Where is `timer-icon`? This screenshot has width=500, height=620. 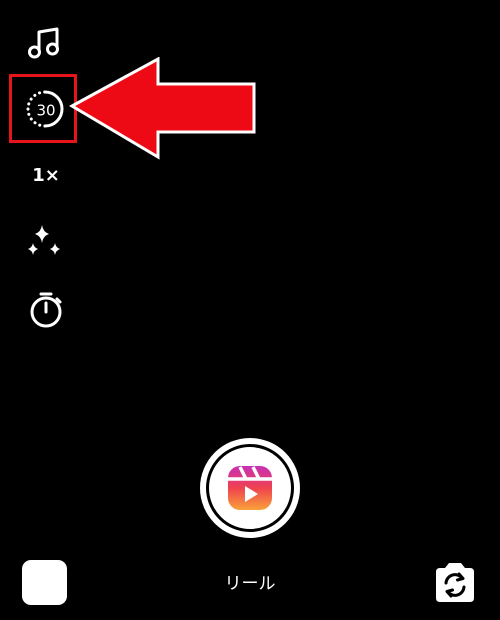
timer-icon is located at coordinates (46, 310).